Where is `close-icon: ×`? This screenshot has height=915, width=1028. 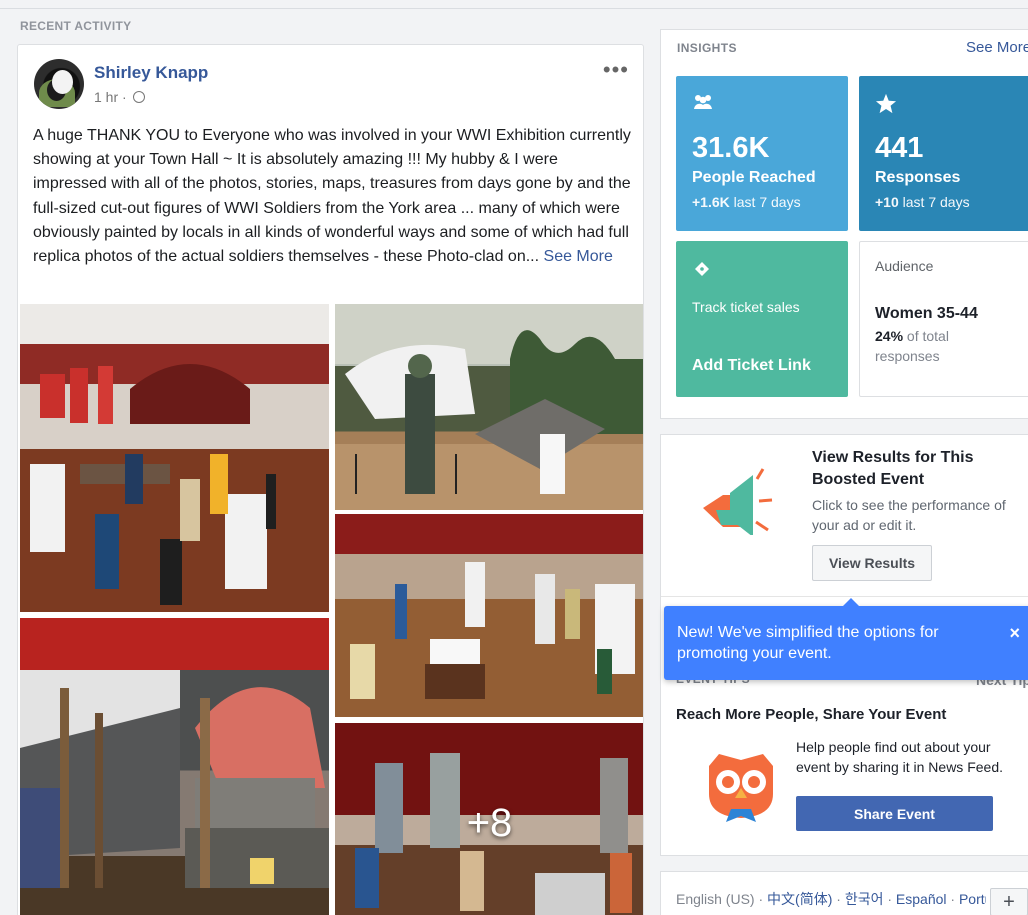 close-icon: × is located at coordinates (1014, 633).